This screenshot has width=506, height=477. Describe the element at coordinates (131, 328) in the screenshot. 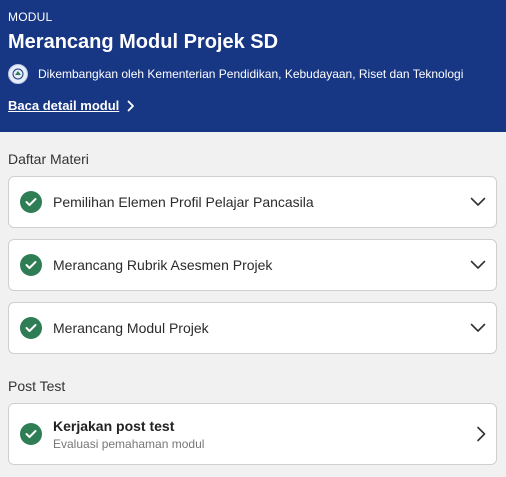

I see `material-item-label: Merancang Modul Projek` at that location.